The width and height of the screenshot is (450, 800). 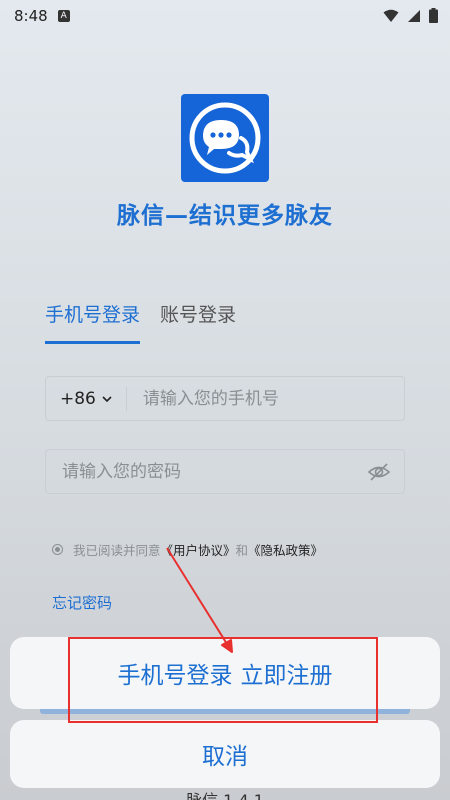 What do you see at coordinates (379, 472) in the screenshot?
I see `eye-off-icon` at bounding box center [379, 472].